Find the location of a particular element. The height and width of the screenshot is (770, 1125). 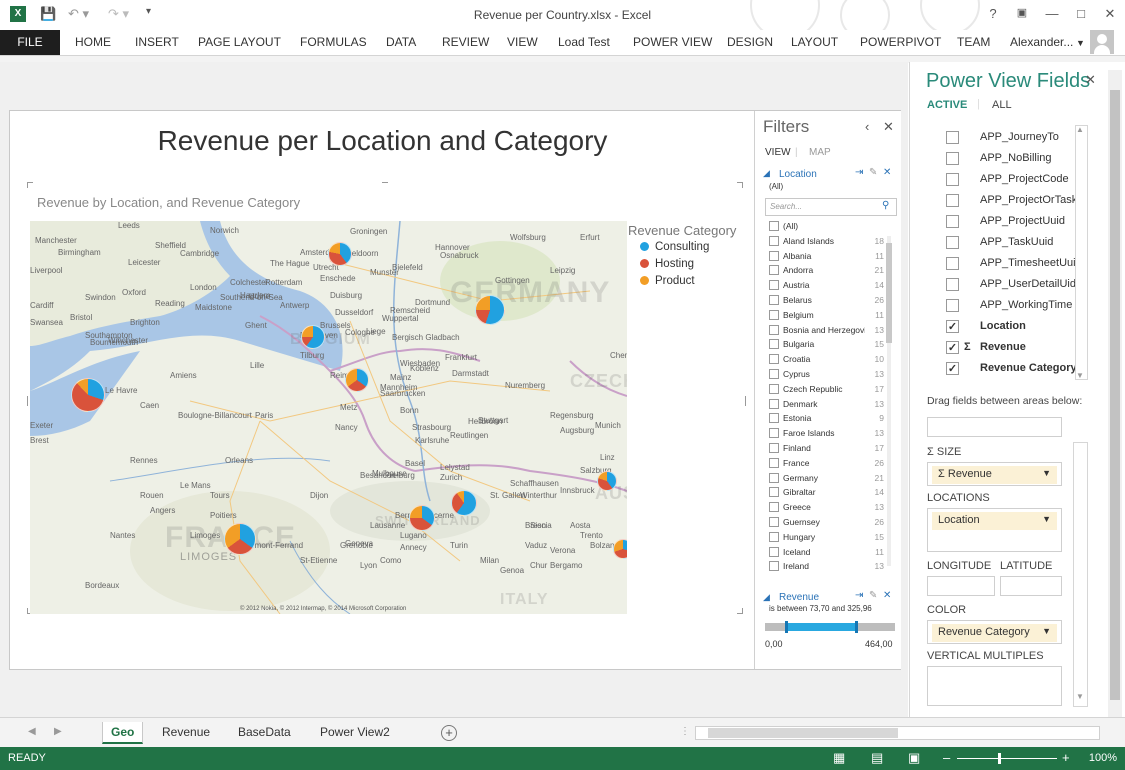

color-well: Revenue Category ▼ is located at coordinates (994, 632).